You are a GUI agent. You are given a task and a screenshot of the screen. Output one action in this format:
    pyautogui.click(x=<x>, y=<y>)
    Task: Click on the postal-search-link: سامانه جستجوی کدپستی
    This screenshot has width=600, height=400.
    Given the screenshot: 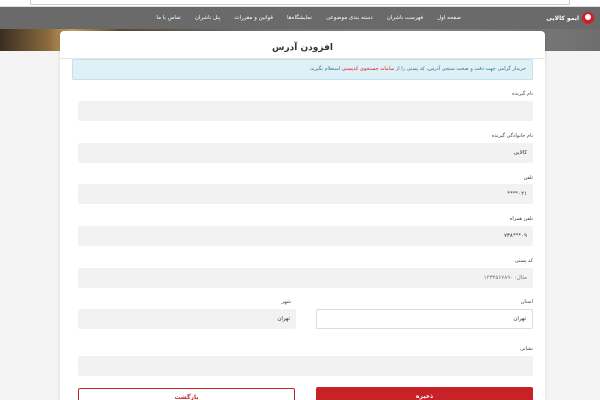 What is the action you would take?
    pyautogui.click(x=368, y=69)
    